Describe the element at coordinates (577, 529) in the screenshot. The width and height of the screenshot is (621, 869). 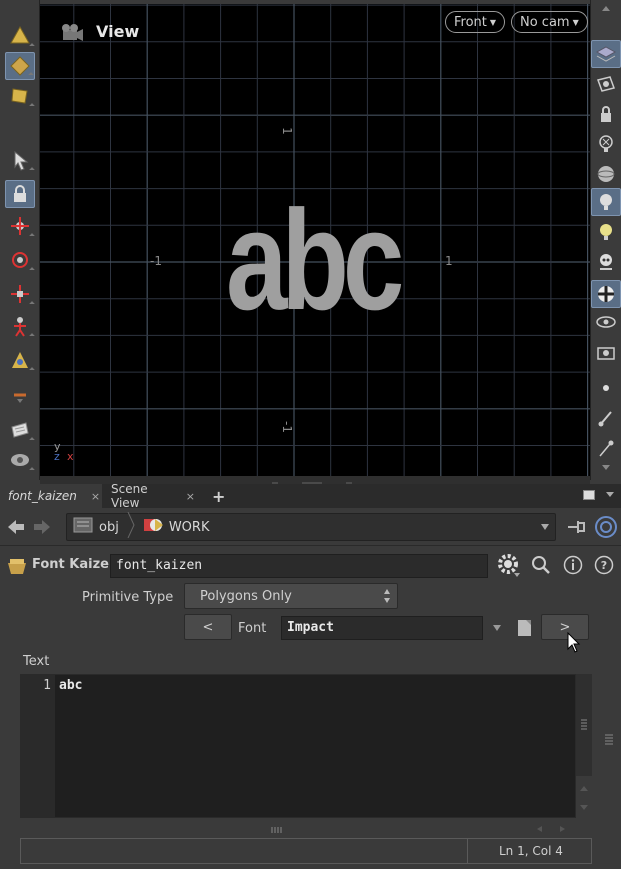
I see `pin-icon` at that location.